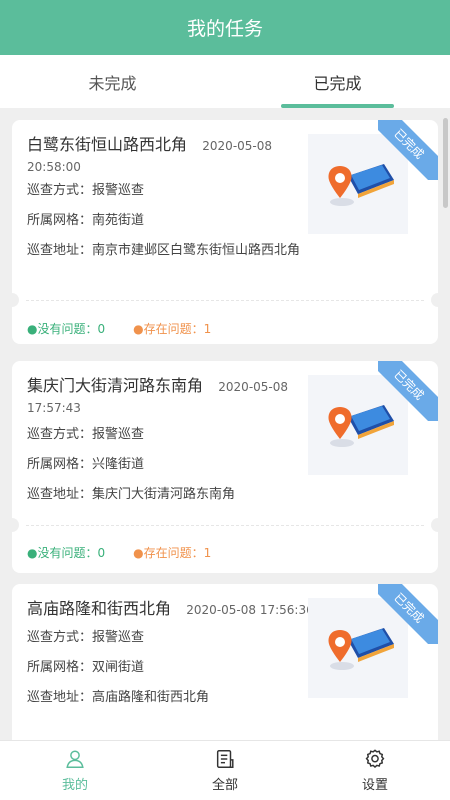 This screenshot has height=800, width=450. I want to click on tab-incomplete: 未完成, so click(112, 81).